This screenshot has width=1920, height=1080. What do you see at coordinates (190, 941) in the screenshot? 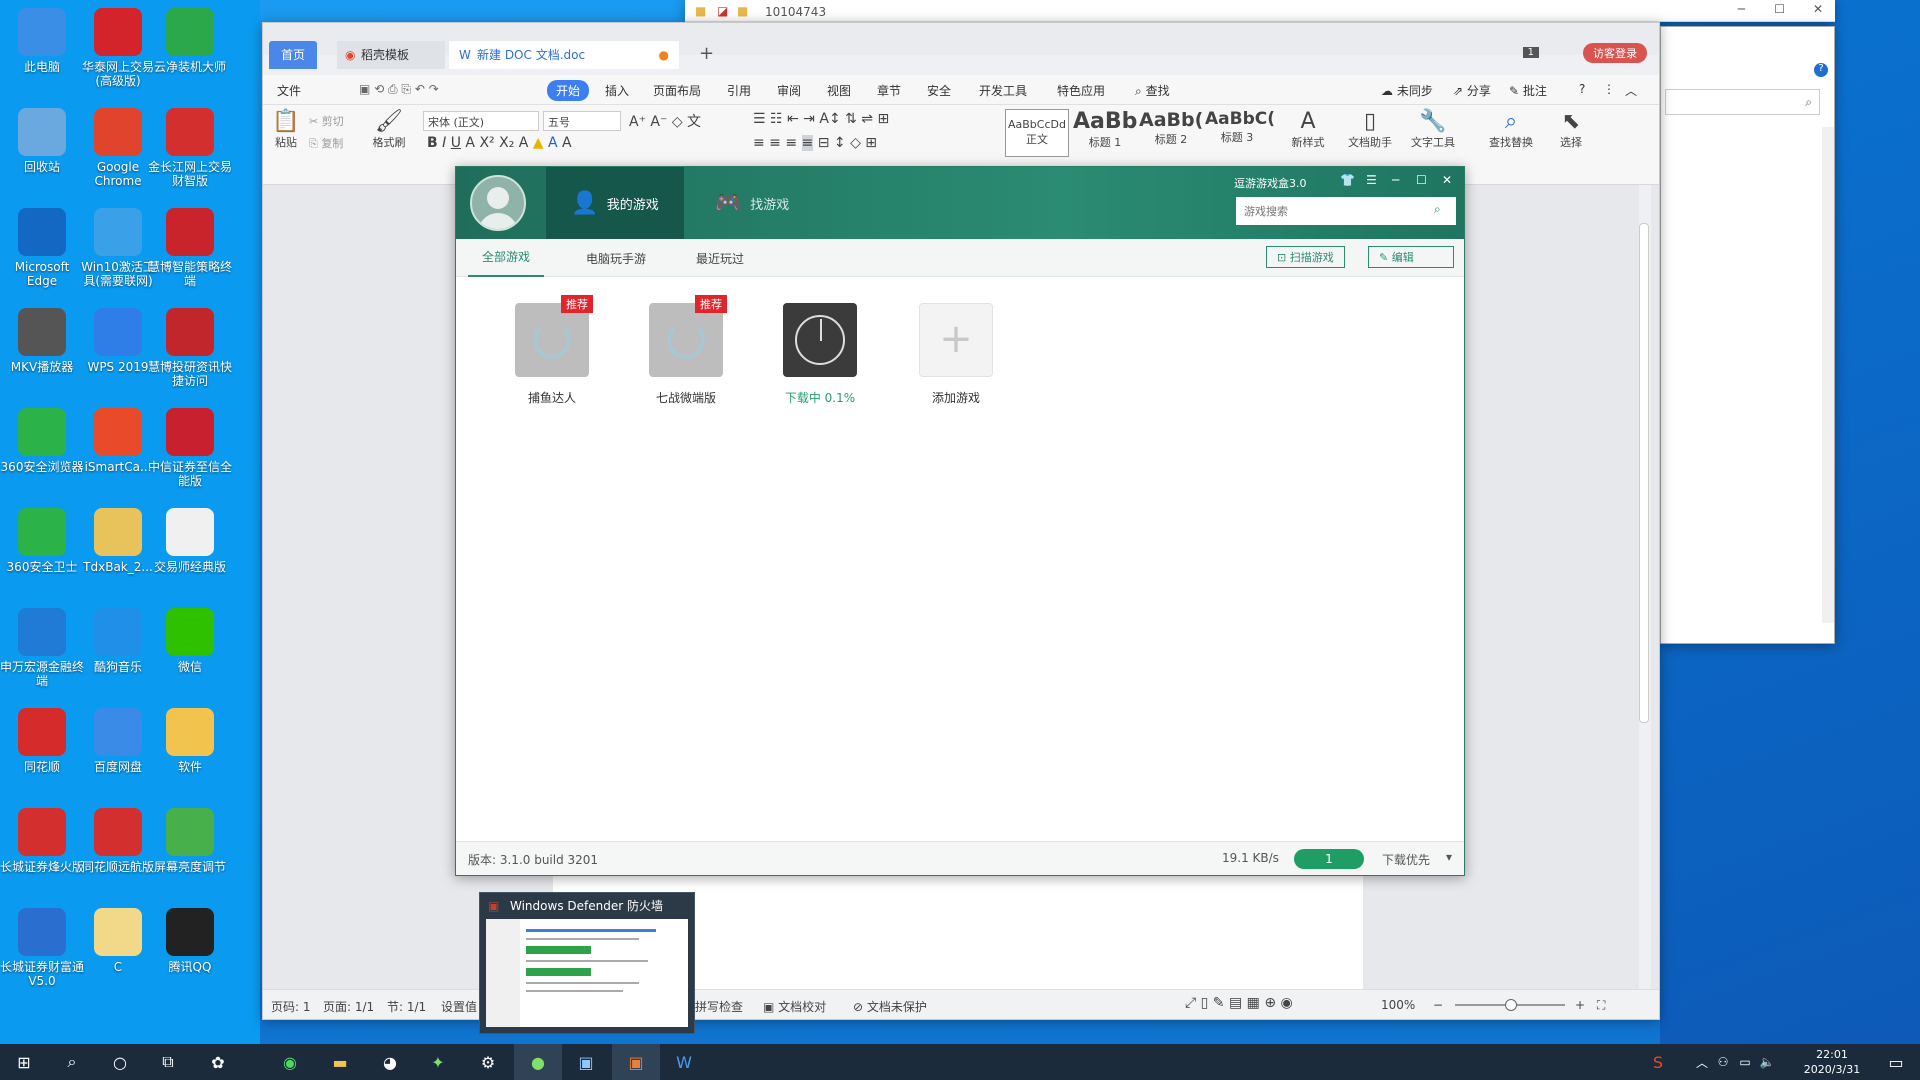
I see `desktop-icon: 腾讯QQ` at bounding box center [190, 941].